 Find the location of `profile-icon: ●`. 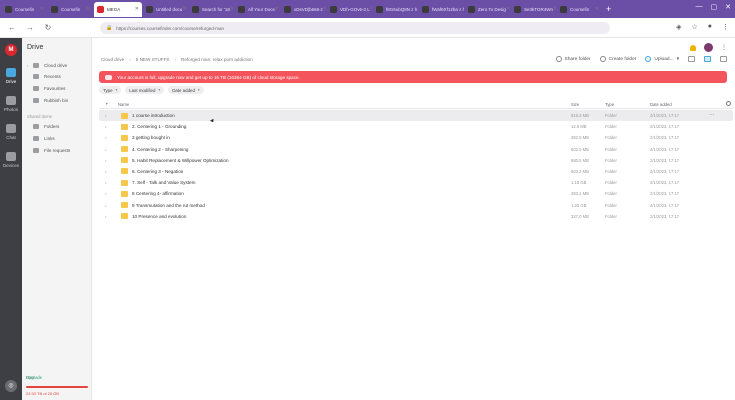

profile-icon: ● is located at coordinates (710, 27).